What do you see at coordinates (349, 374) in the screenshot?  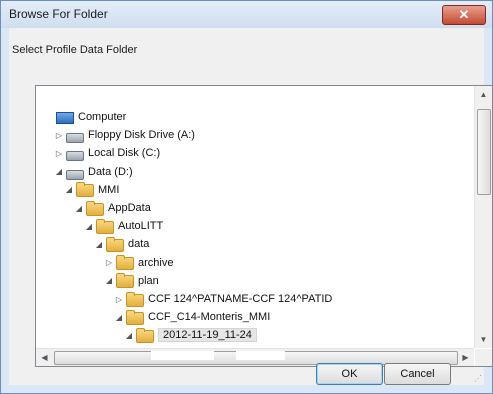 I see `ok-button: OK` at bounding box center [349, 374].